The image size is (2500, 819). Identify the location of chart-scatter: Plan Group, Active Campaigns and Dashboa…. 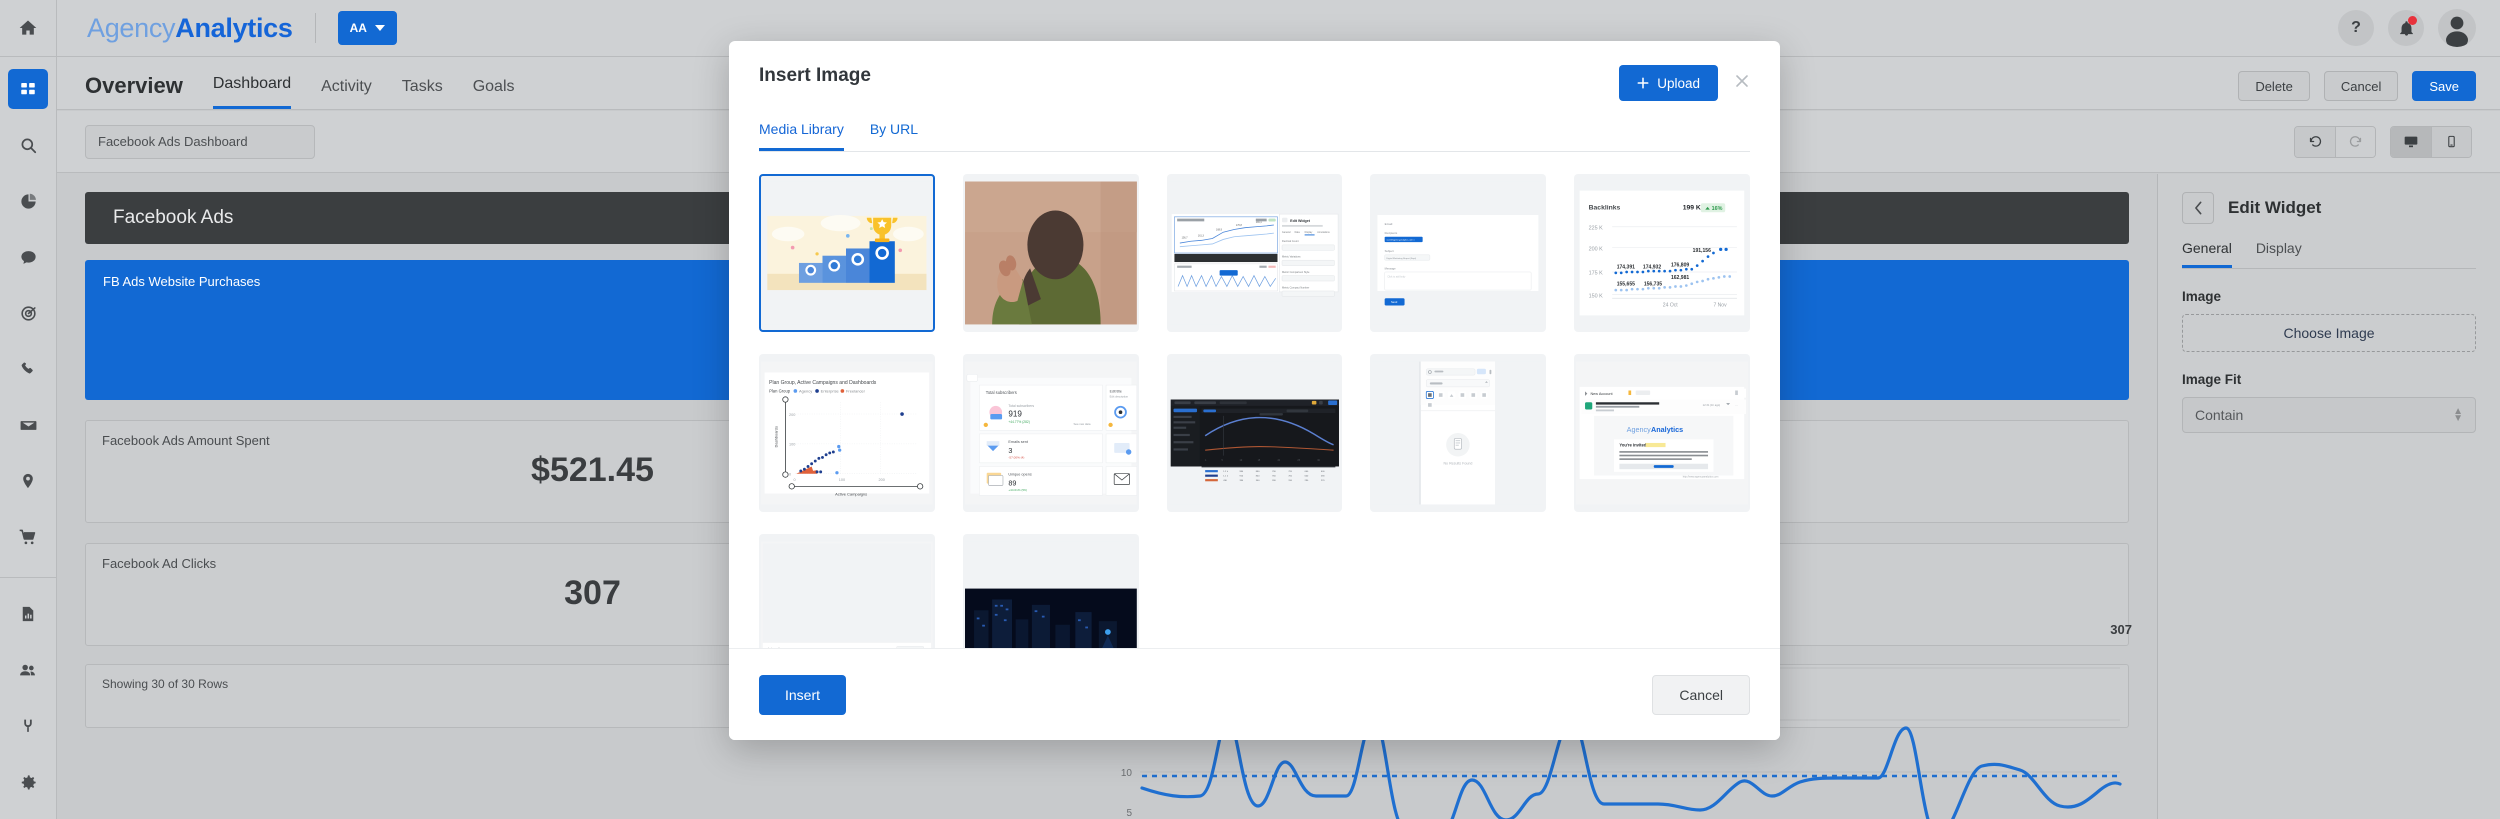
(847, 433).